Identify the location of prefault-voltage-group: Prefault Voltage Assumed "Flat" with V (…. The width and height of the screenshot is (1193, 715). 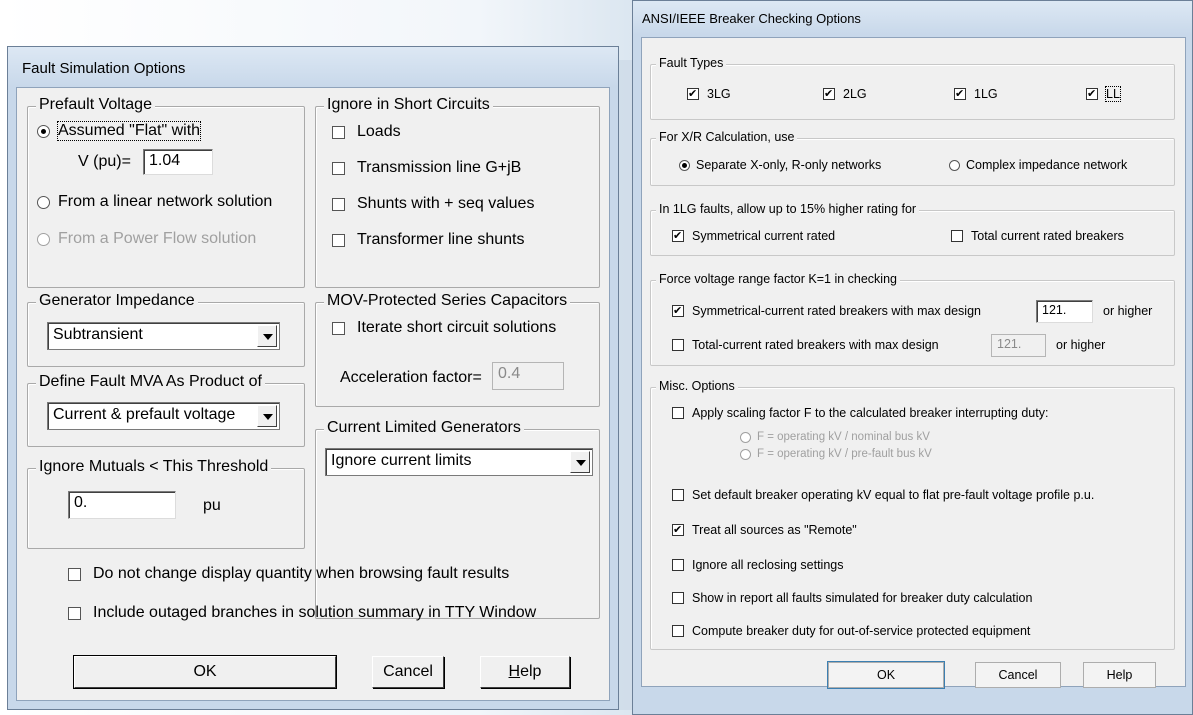
(166, 192).